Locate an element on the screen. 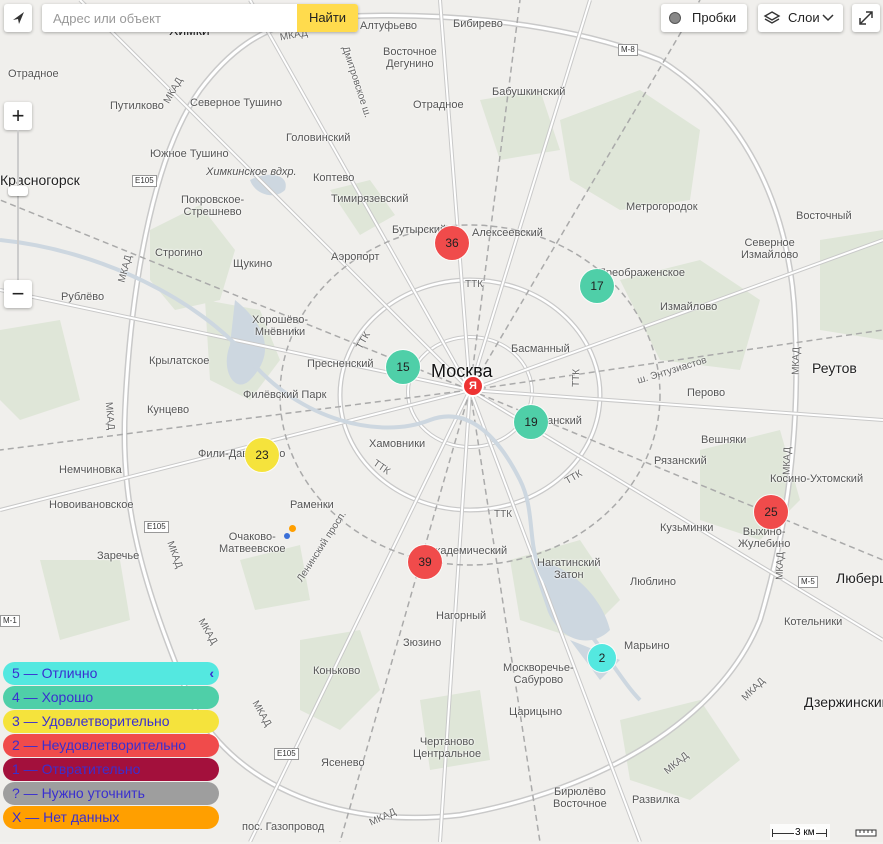 This screenshot has height=844, width=883. label-krasnogorsk: Красногорск is located at coordinates (40, 180).